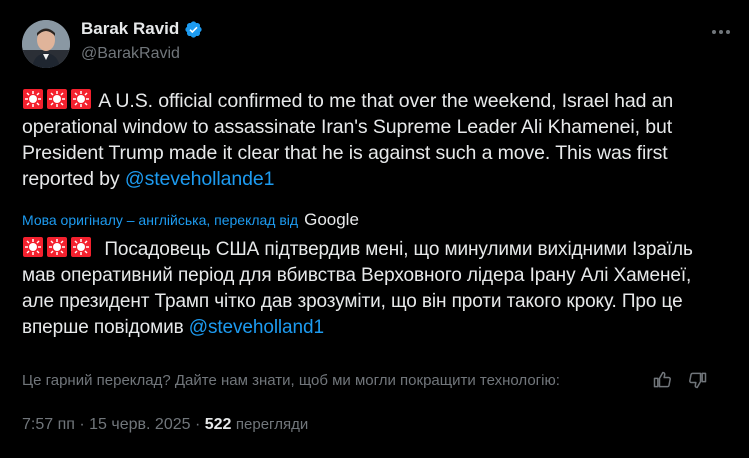 The image size is (749, 458). I want to click on thumbs-up-button, so click(662, 380).